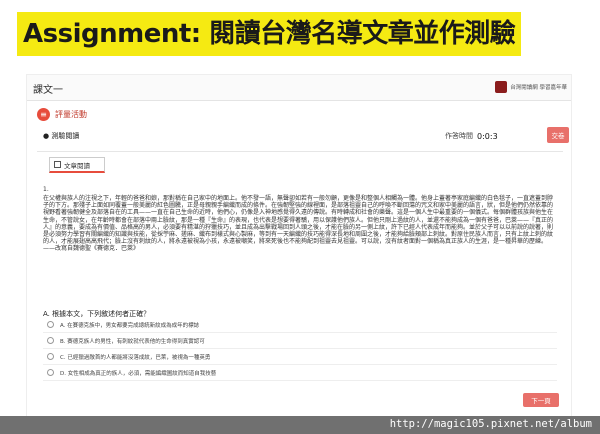 The image size is (600, 434). What do you see at coordinates (43, 114) in the screenshot?
I see `list-icon: ≡` at bounding box center [43, 114].